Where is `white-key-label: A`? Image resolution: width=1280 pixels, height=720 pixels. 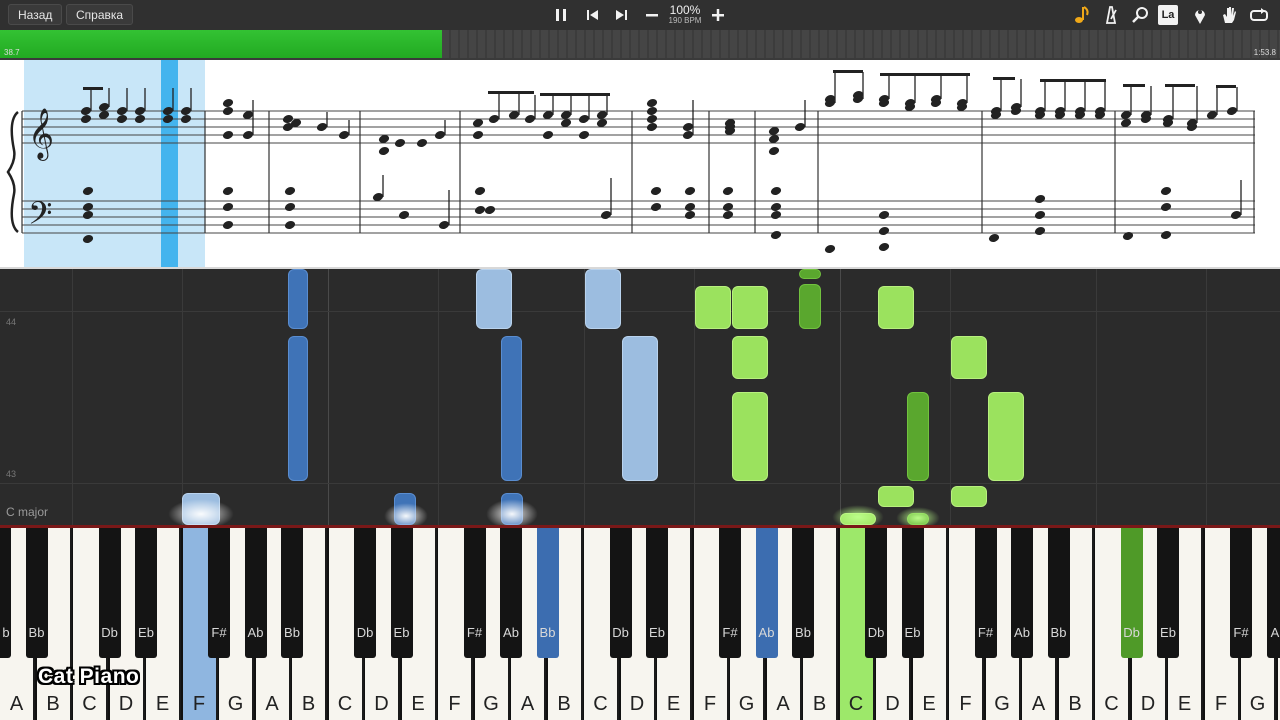
white-key-label: A is located at coordinates (527, 704).